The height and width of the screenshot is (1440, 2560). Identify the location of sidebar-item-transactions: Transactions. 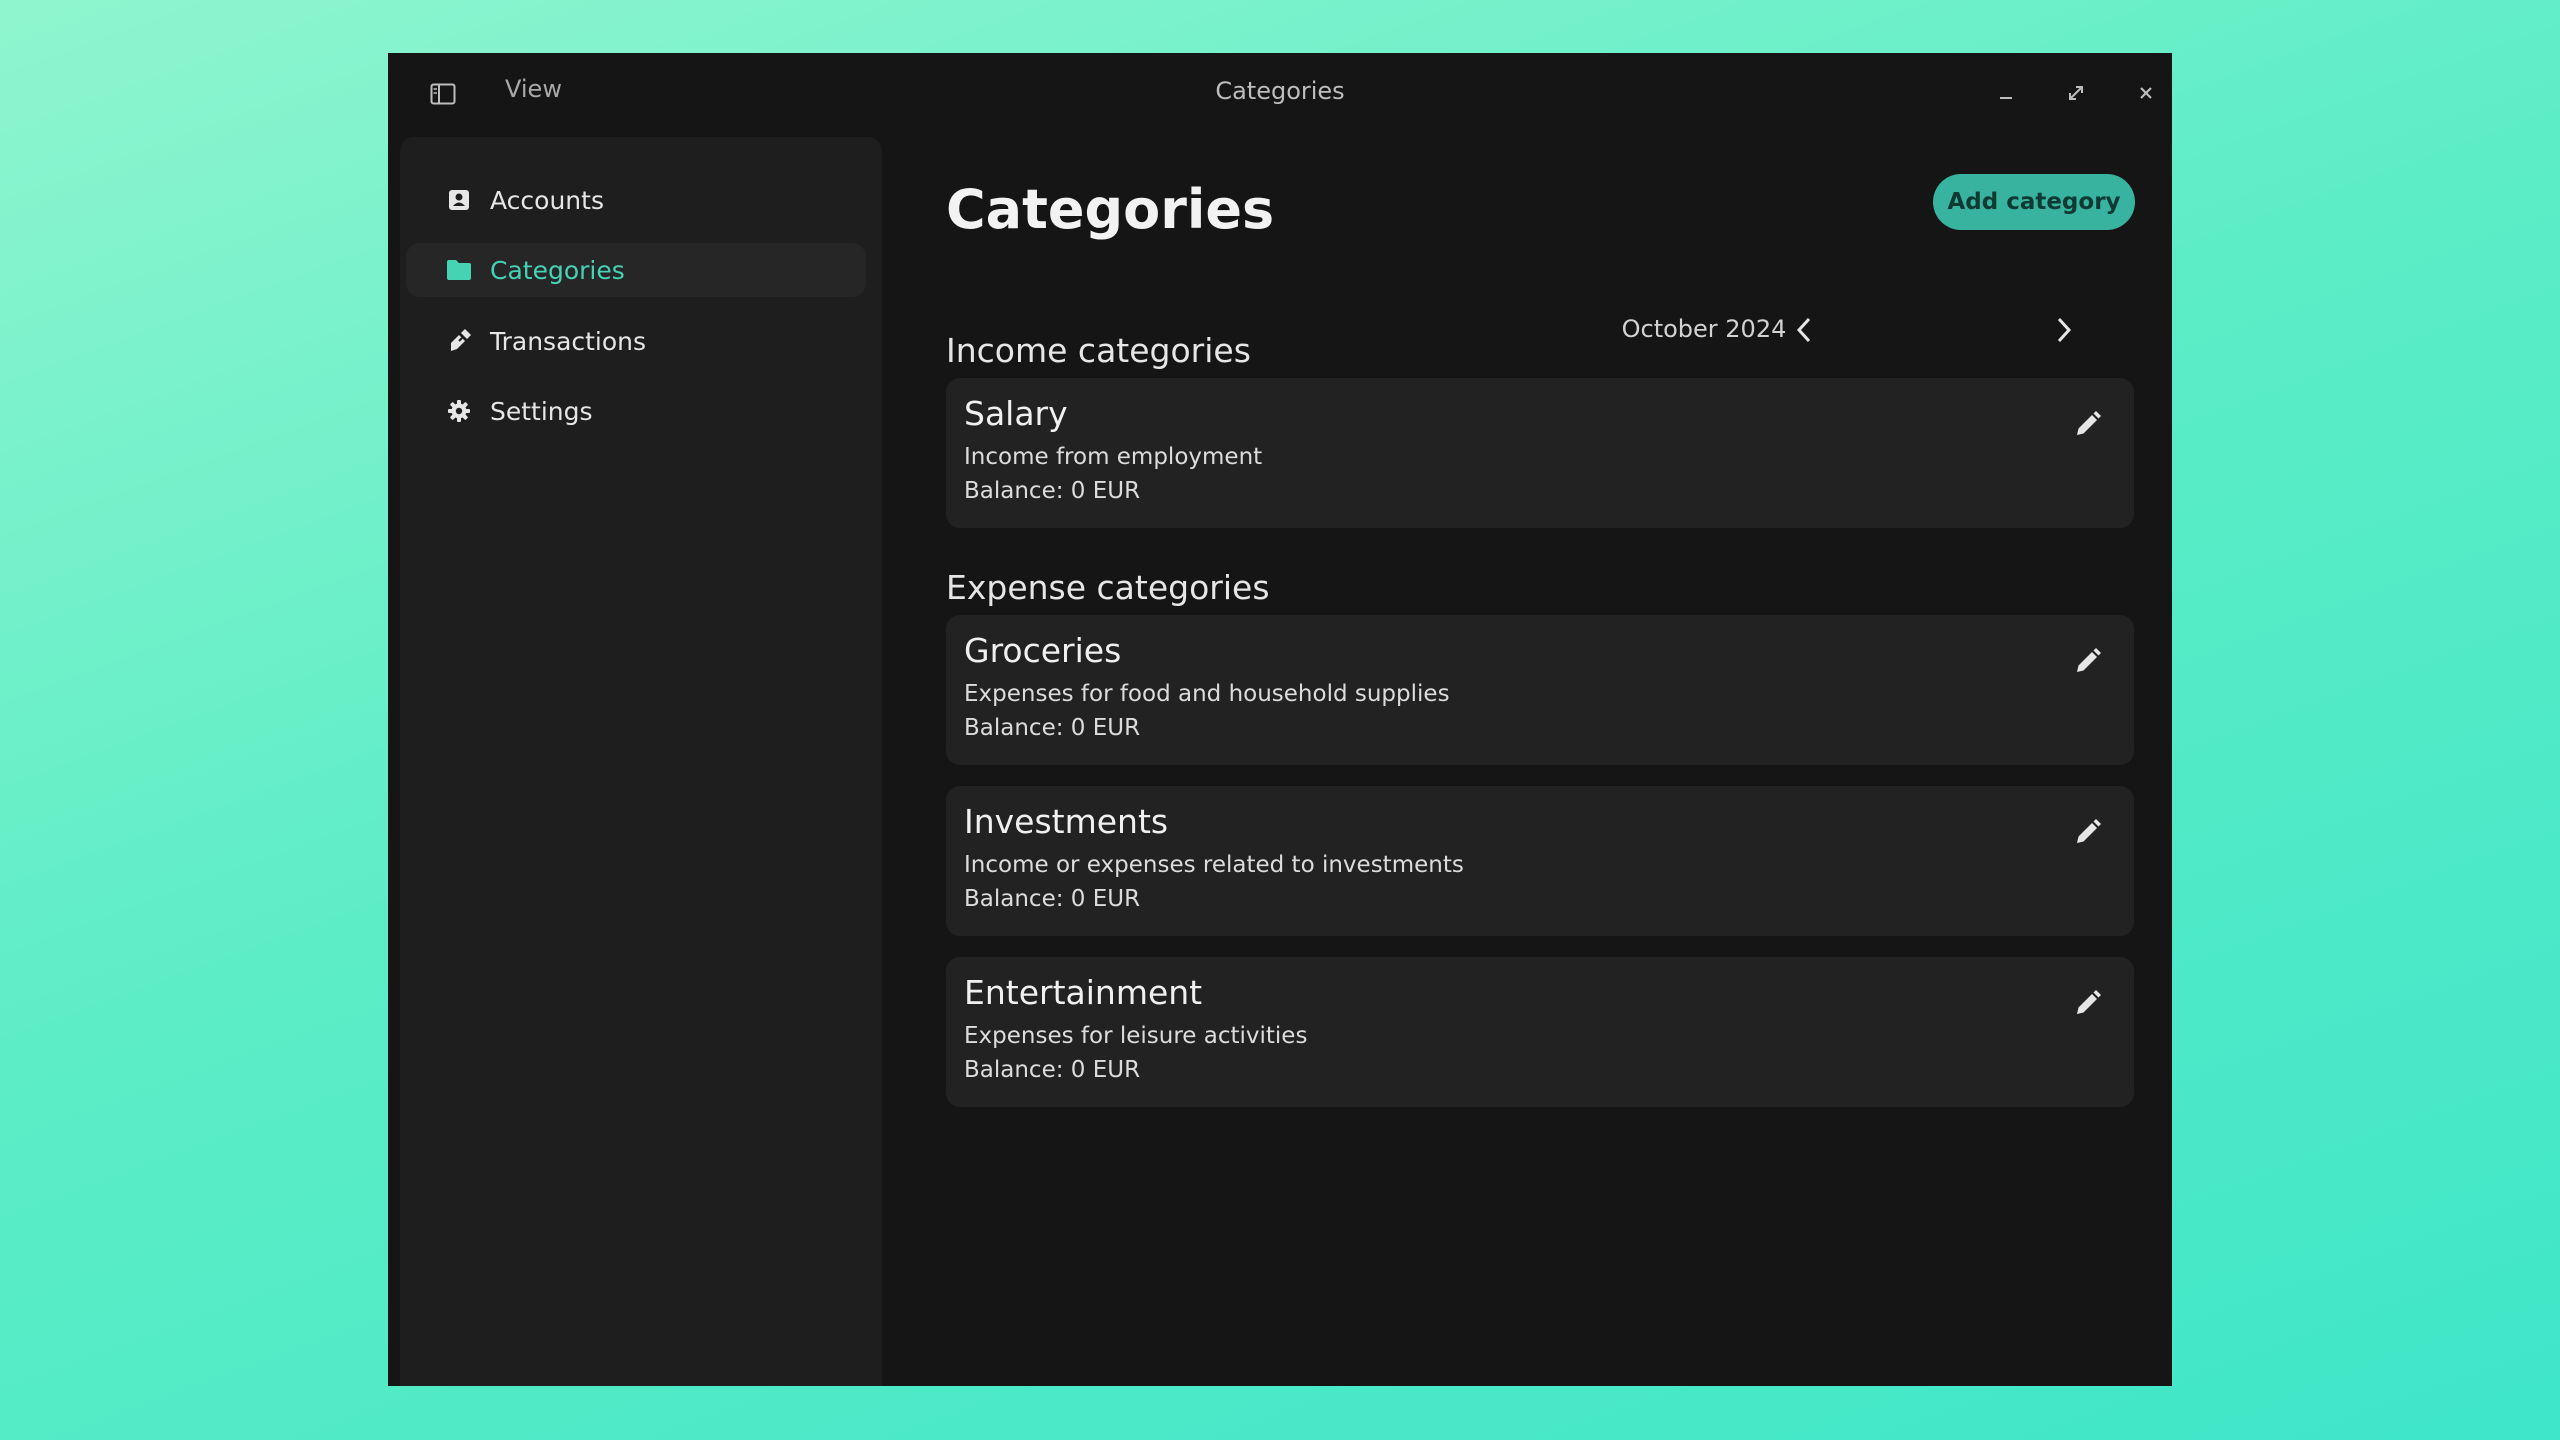
(636, 341).